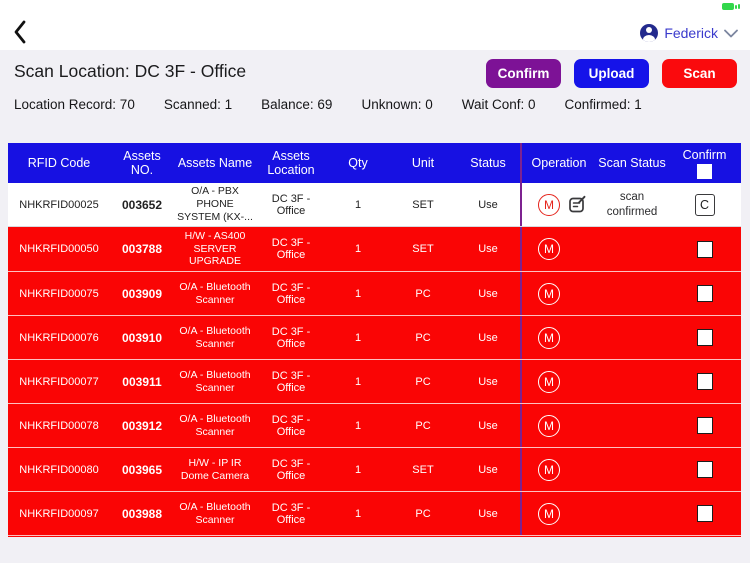 This screenshot has height=563, width=750. Describe the element at coordinates (704, 172) in the screenshot. I see `select-all-checkbox` at that location.